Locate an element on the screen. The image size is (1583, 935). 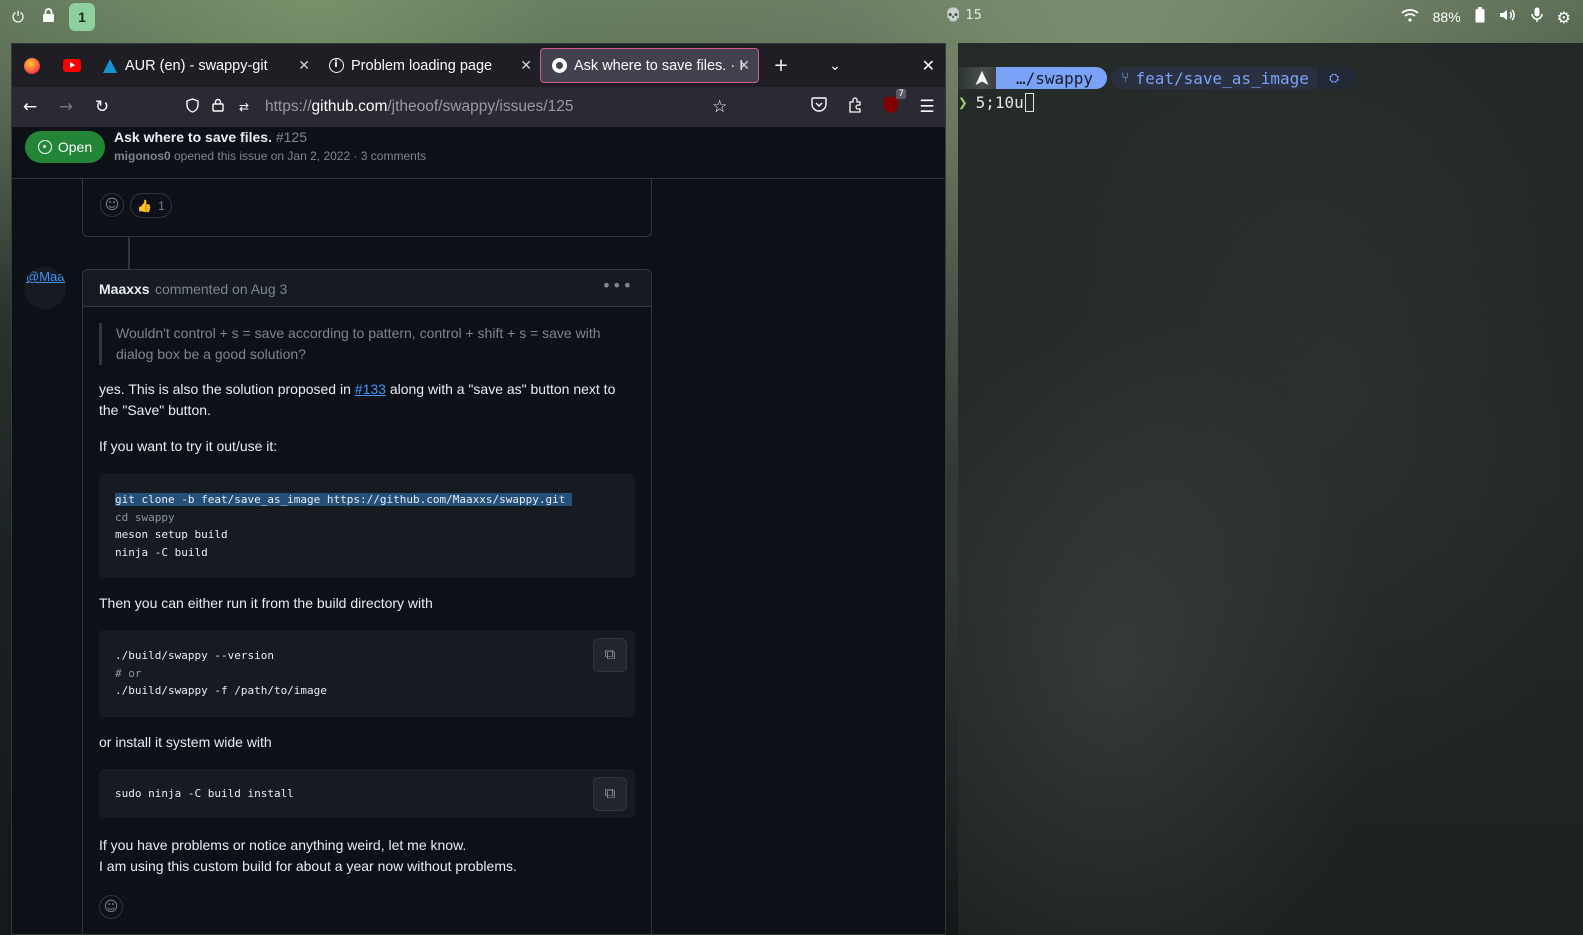
code-line: ./build/swappy --version is located at coordinates (194, 655).